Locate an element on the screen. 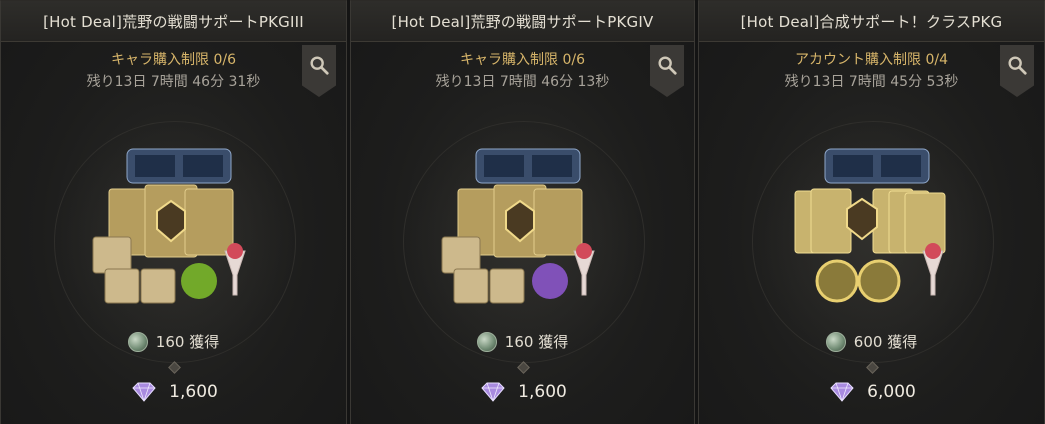  package-title: [Hot Deal]荒野の戦闘サポートPKGIII is located at coordinates (173, 21).